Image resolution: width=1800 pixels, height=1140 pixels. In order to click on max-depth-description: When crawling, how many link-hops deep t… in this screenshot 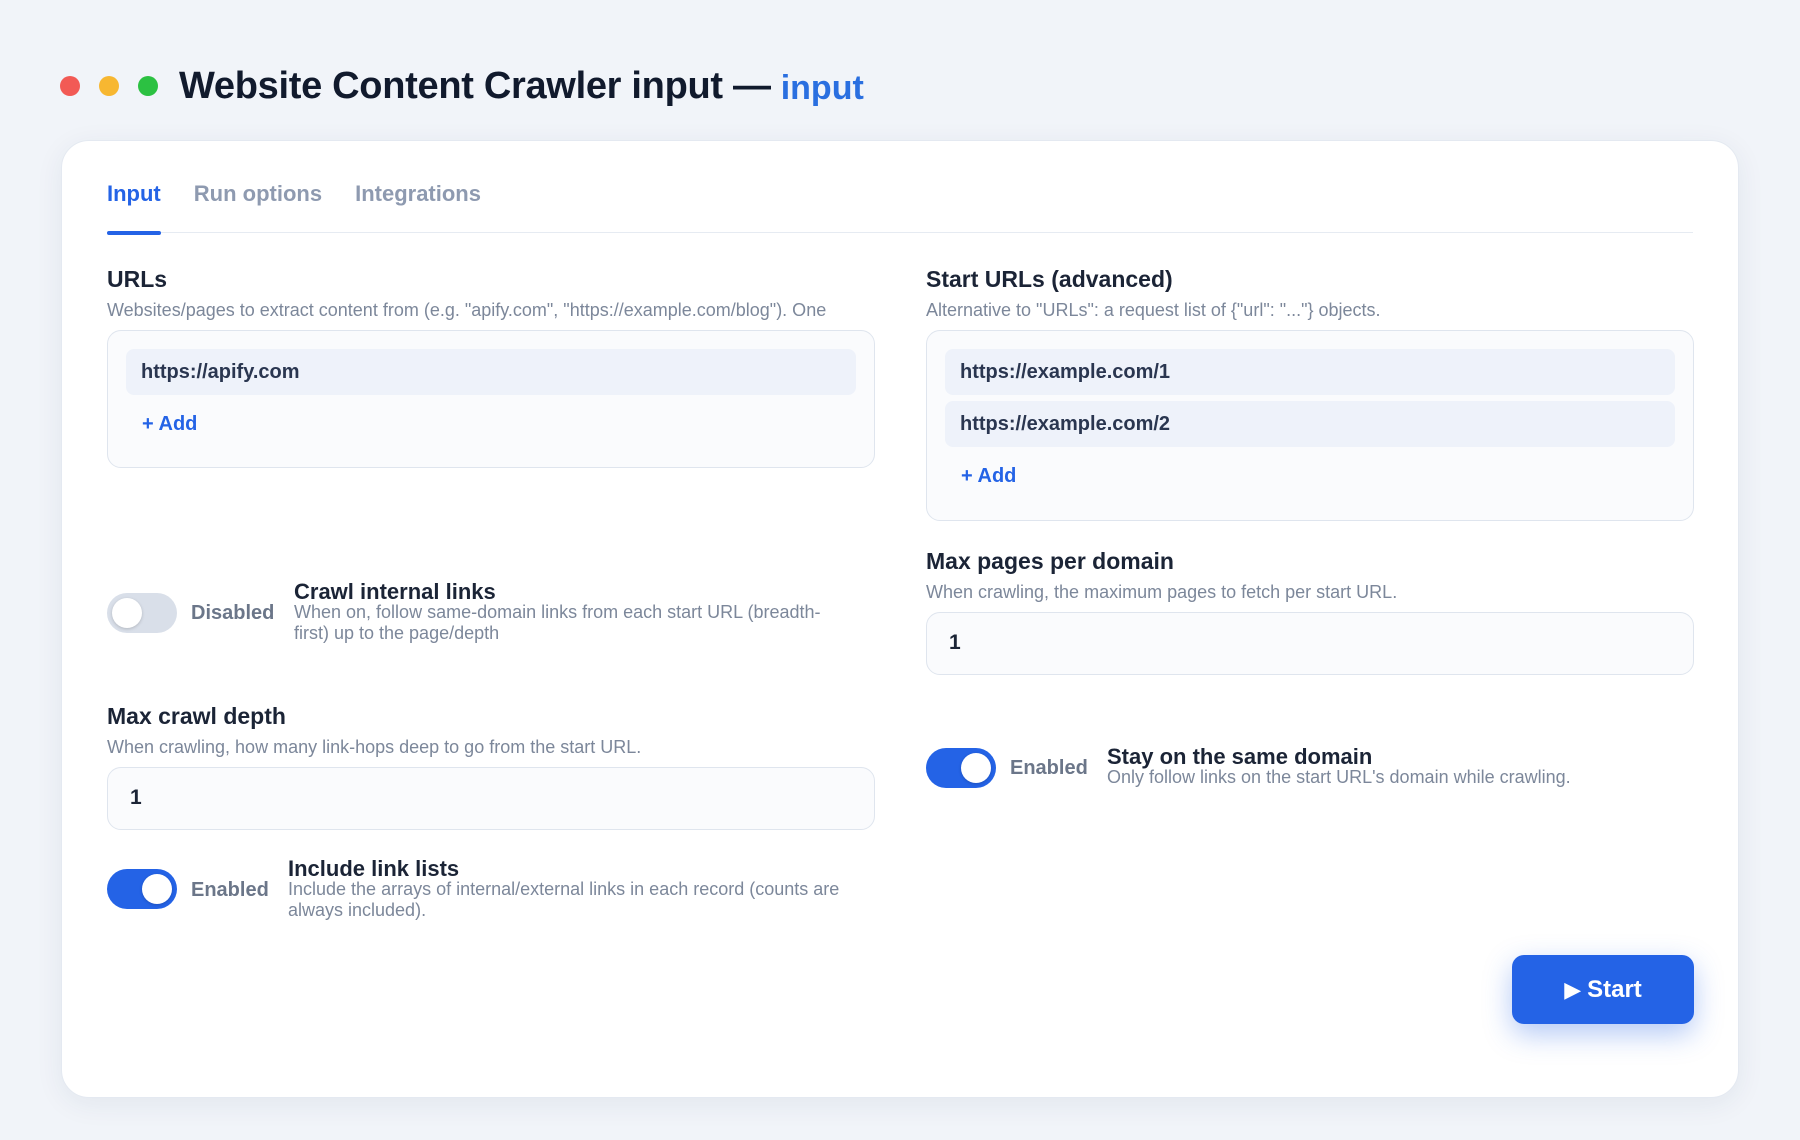, I will do `click(374, 747)`.